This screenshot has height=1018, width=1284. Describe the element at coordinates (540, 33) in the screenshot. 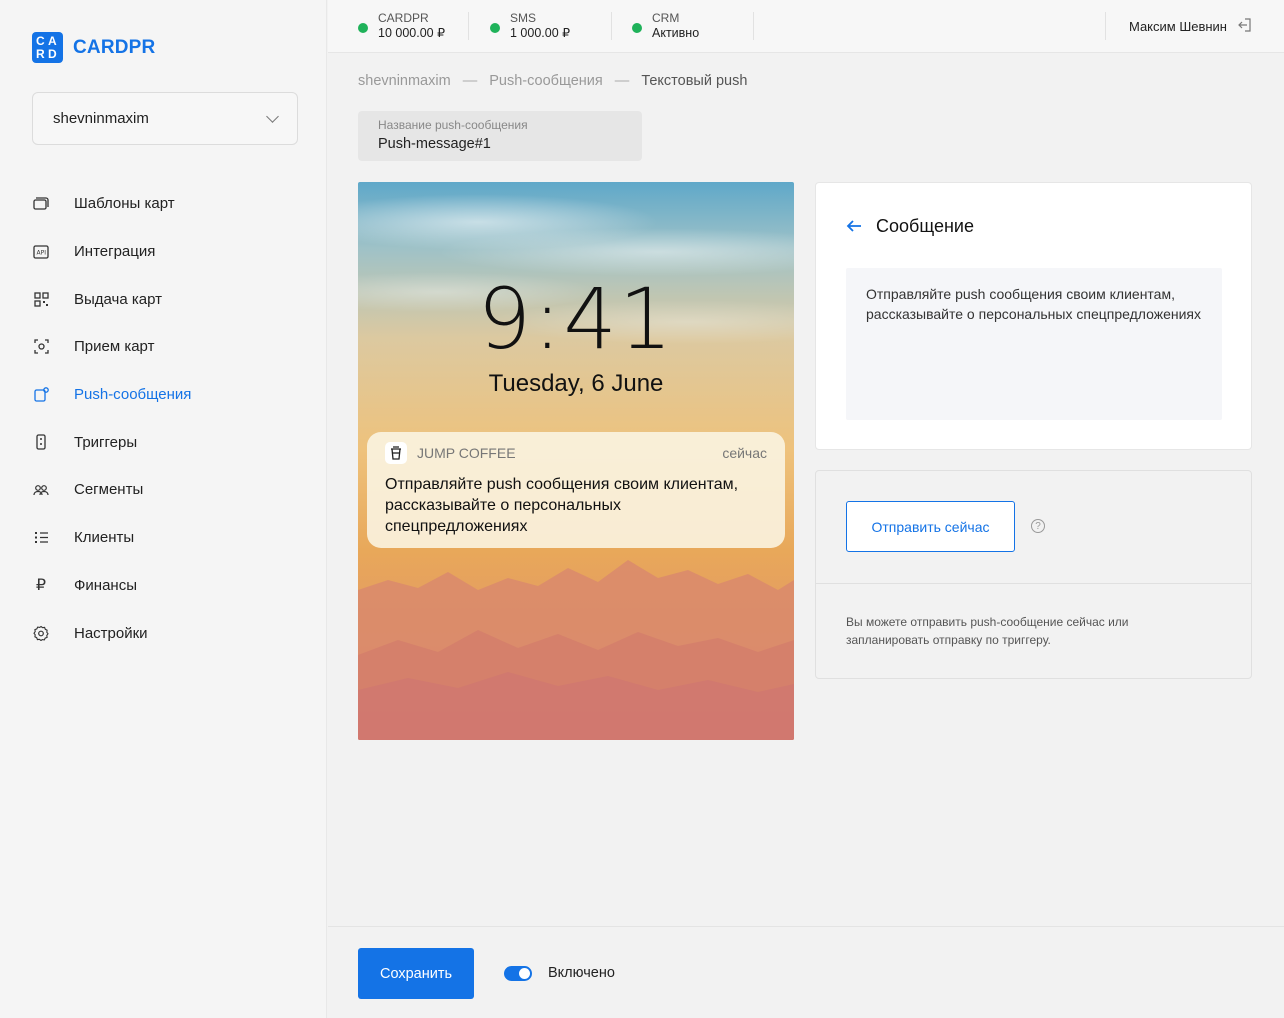

I see `stat-value: 1 000.00 ₽` at that location.